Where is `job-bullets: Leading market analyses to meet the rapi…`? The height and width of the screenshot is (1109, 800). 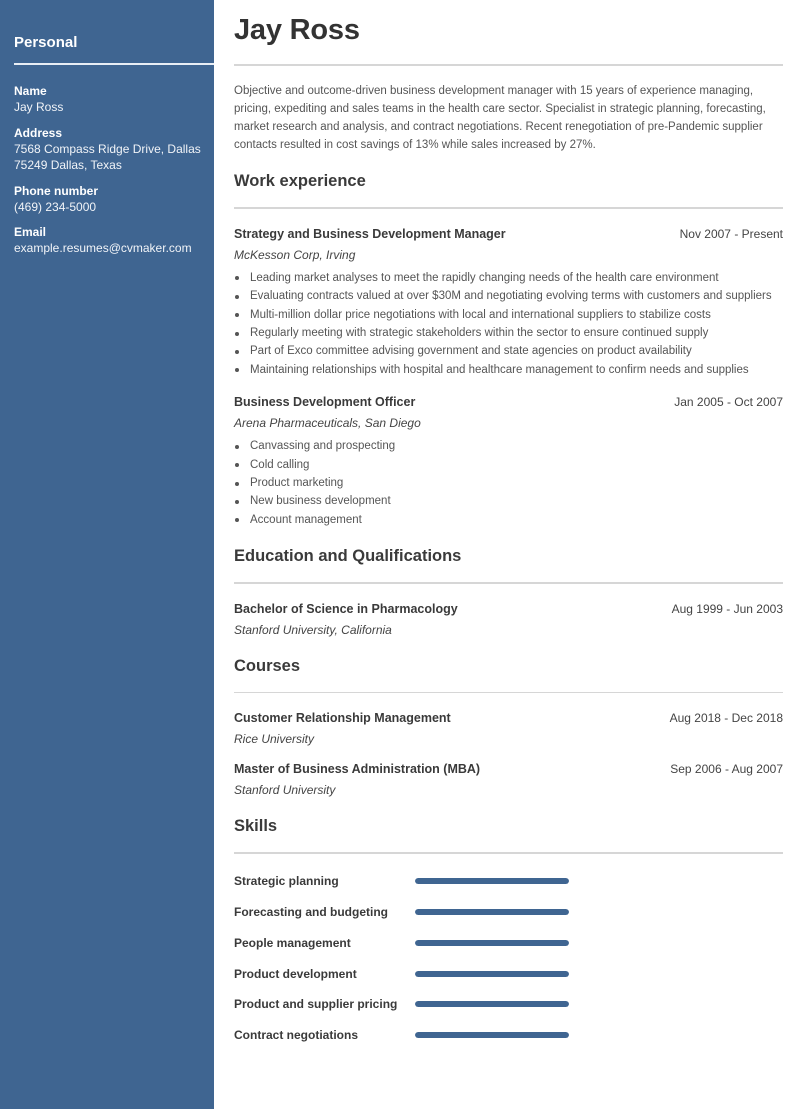
job-bullets: Leading market analyses to meet the rapi… is located at coordinates (508, 324).